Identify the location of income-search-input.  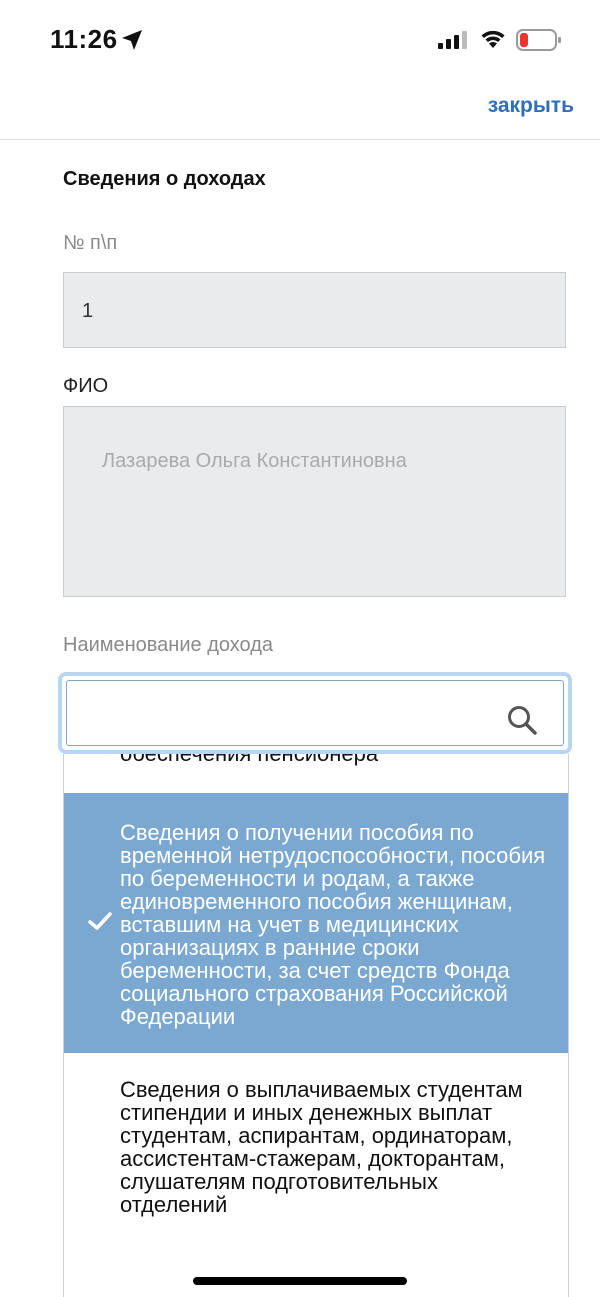
(315, 713).